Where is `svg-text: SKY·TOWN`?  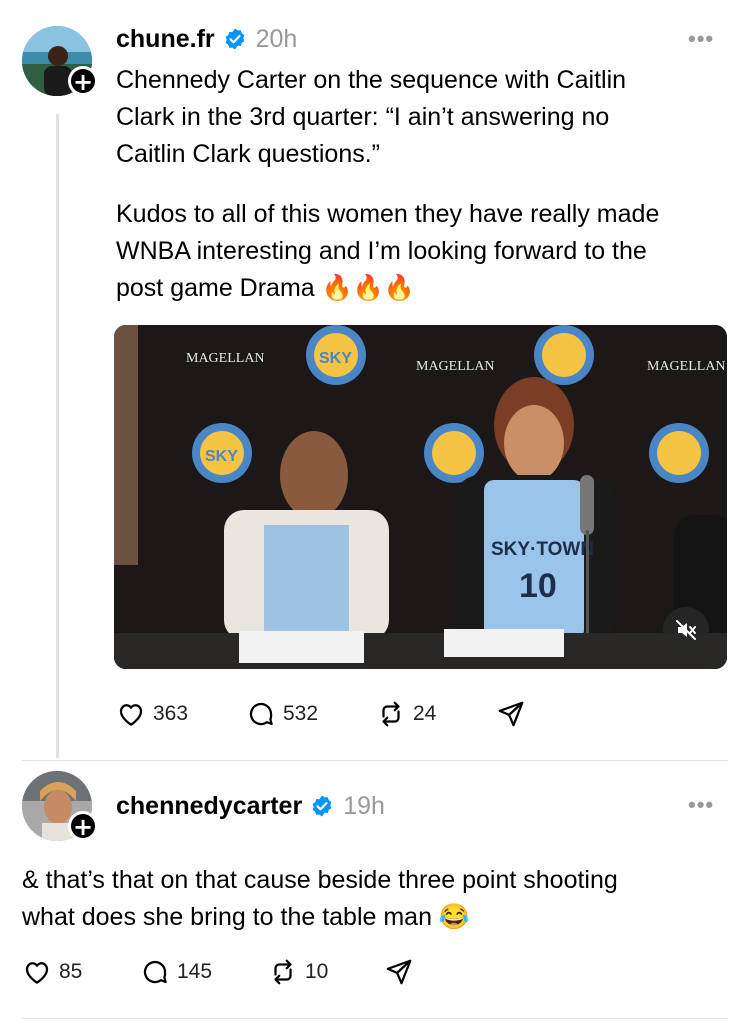 svg-text: SKY·TOWN is located at coordinates (542, 549).